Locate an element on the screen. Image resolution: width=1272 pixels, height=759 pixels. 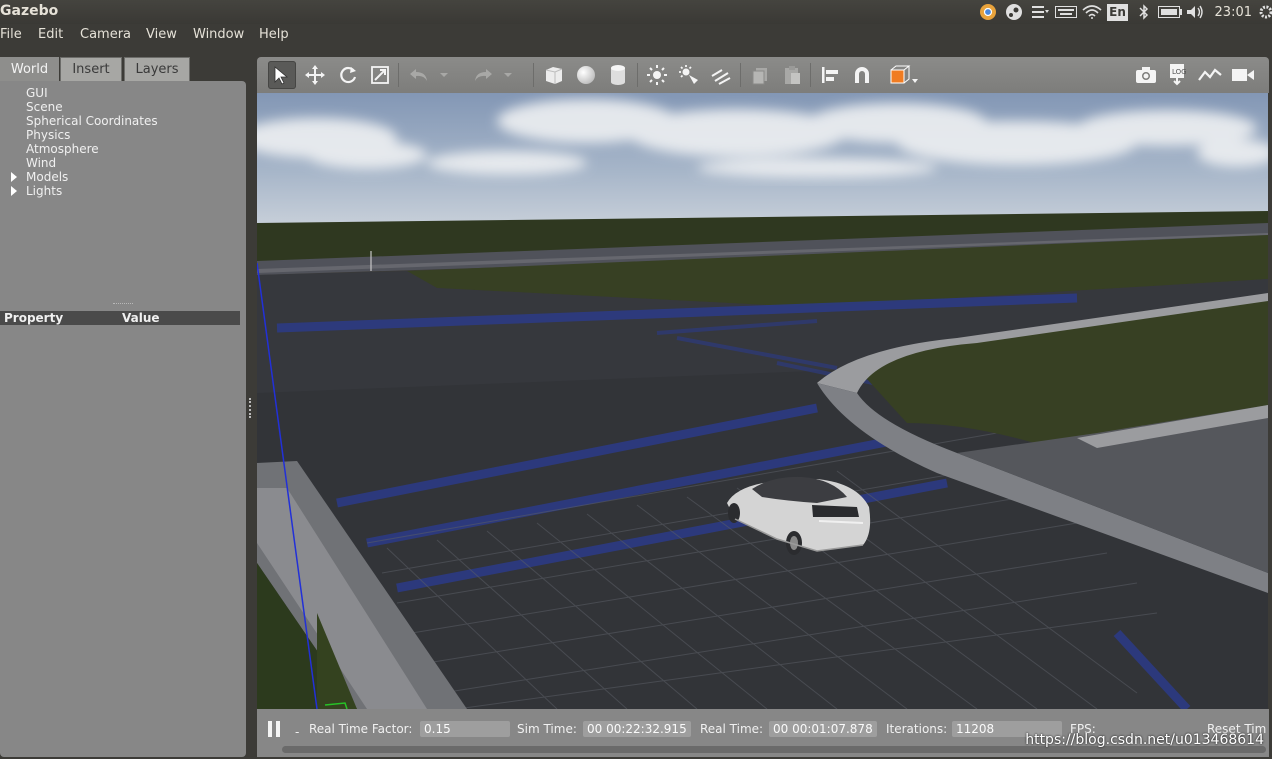
battery-icon is located at coordinates (1170, 12).